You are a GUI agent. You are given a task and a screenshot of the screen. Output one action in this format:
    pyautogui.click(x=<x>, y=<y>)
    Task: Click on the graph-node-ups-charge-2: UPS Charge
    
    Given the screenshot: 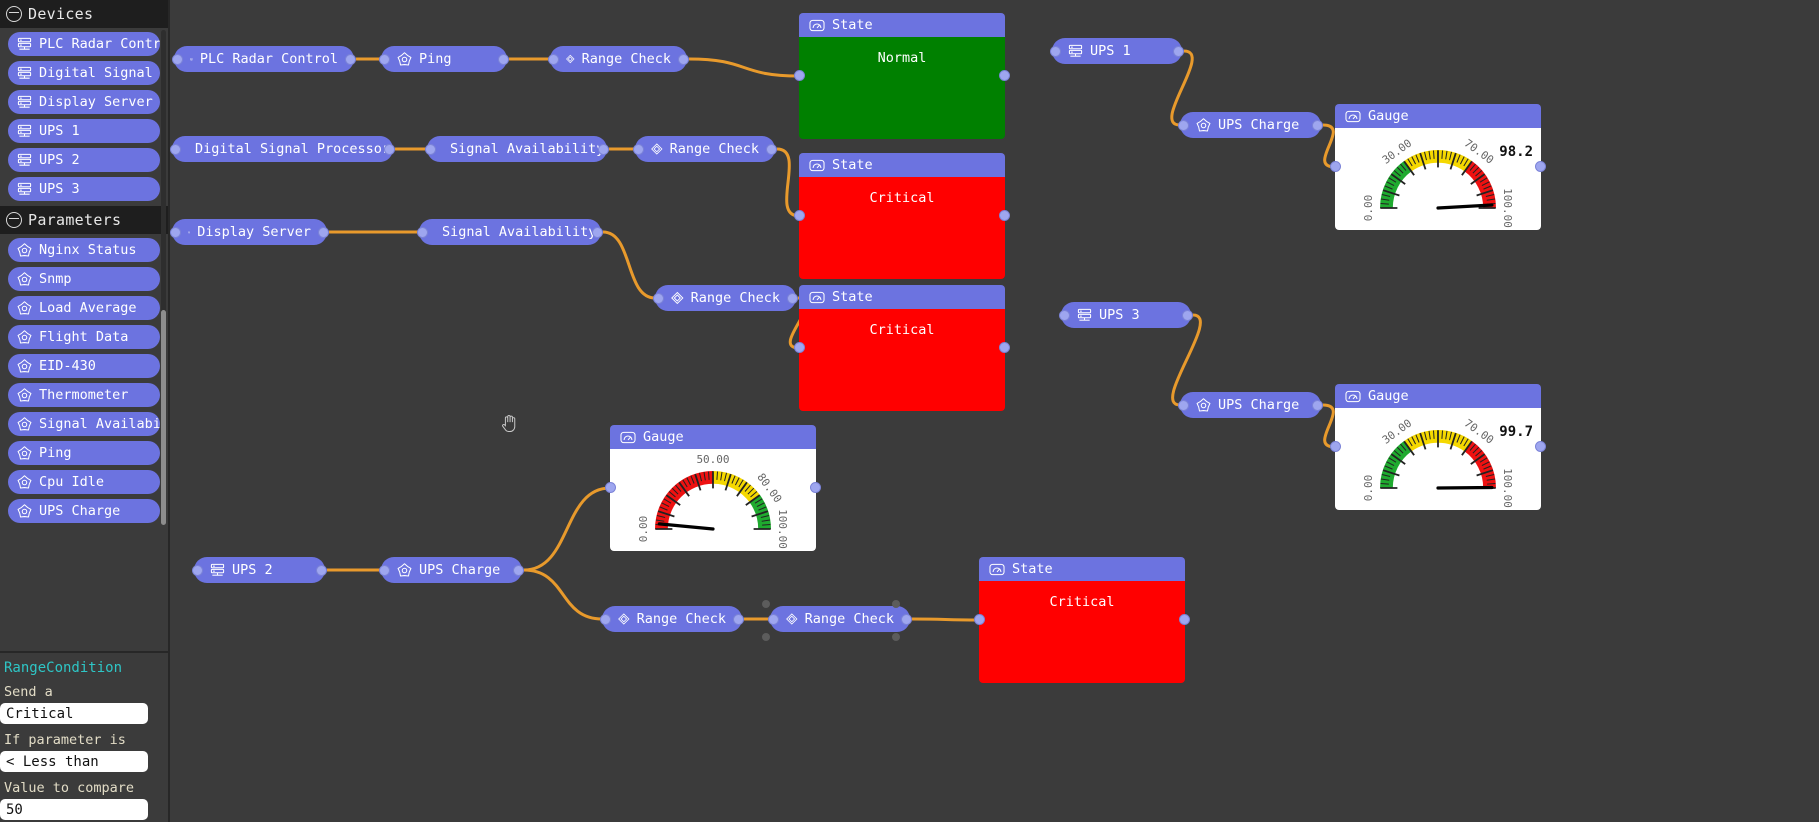 What is the action you would take?
    pyautogui.click(x=451, y=570)
    